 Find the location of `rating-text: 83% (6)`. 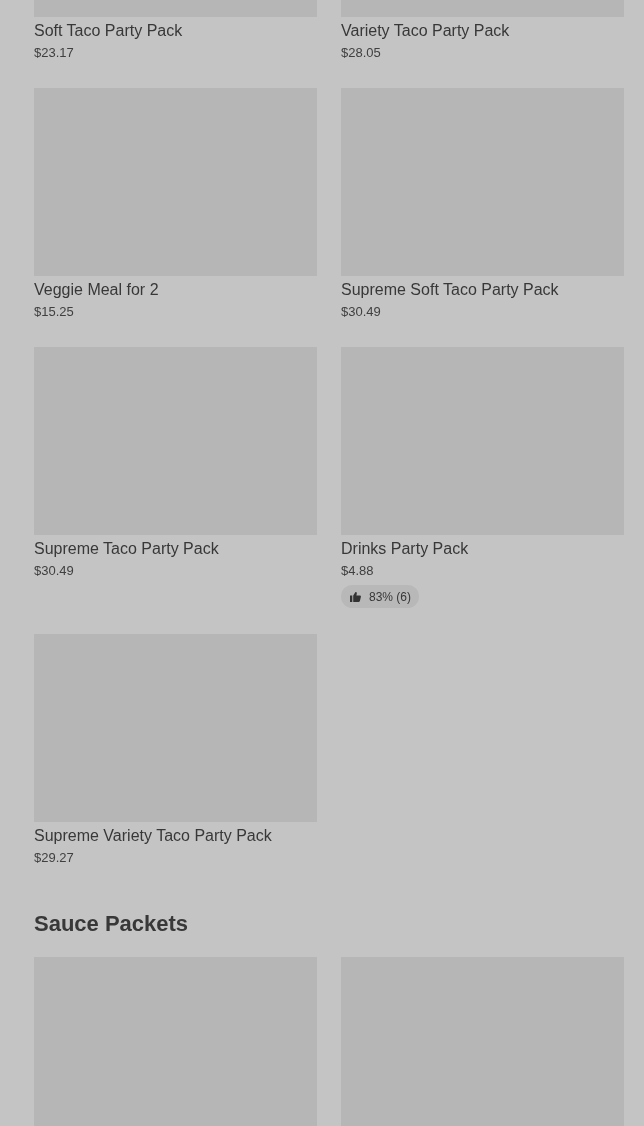

rating-text: 83% (6) is located at coordinates (390, 596).